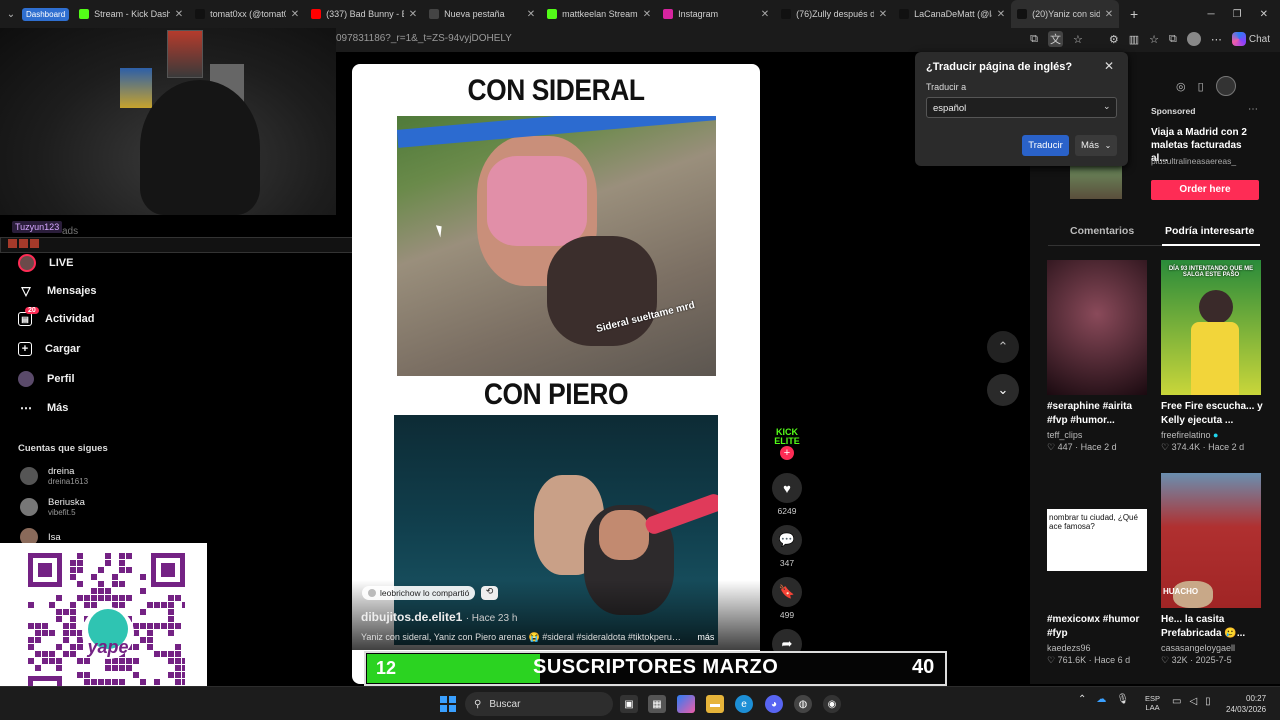 The width and height of the screenshot is (1280, 720). Describe the element at coordinates (1191, 701) in the screenshot. I see `status-icons: ▭ ◁ ▯` at that location.